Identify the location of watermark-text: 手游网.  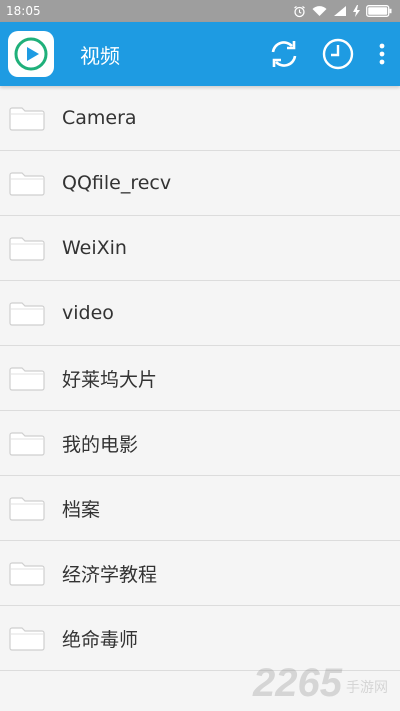
(367, 688).